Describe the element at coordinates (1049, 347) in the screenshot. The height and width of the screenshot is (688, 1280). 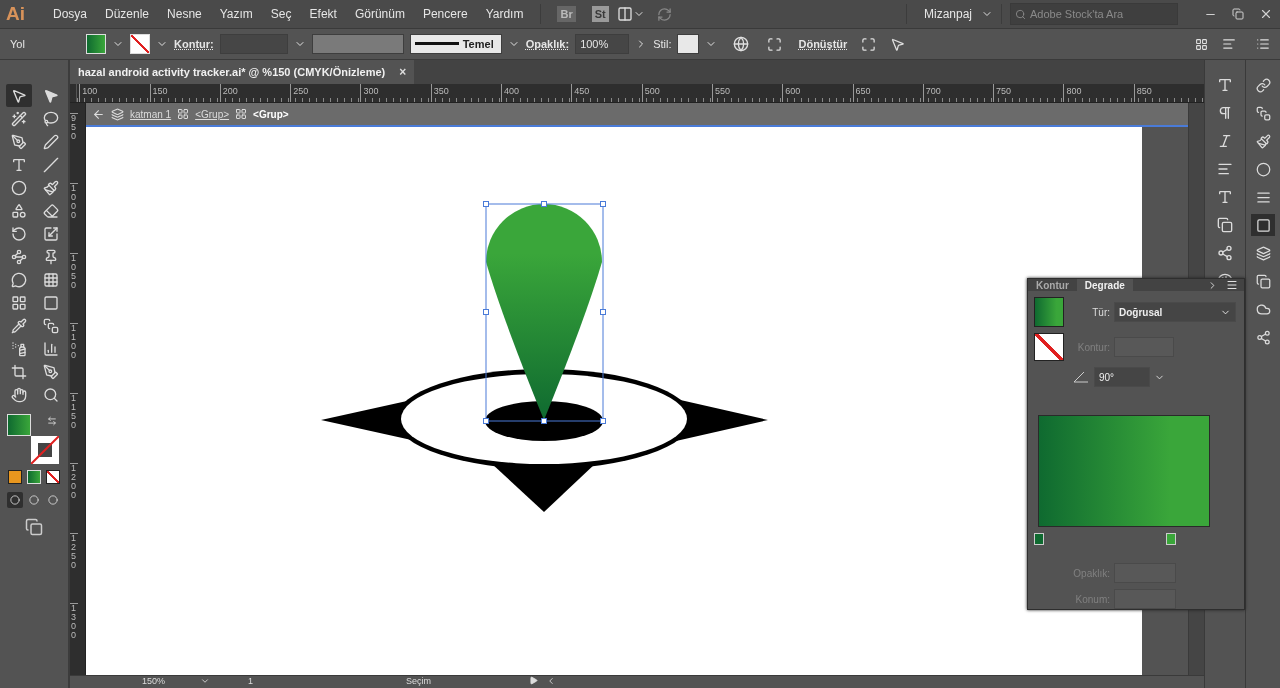
I see `fill-stroke-swatch` at that location.